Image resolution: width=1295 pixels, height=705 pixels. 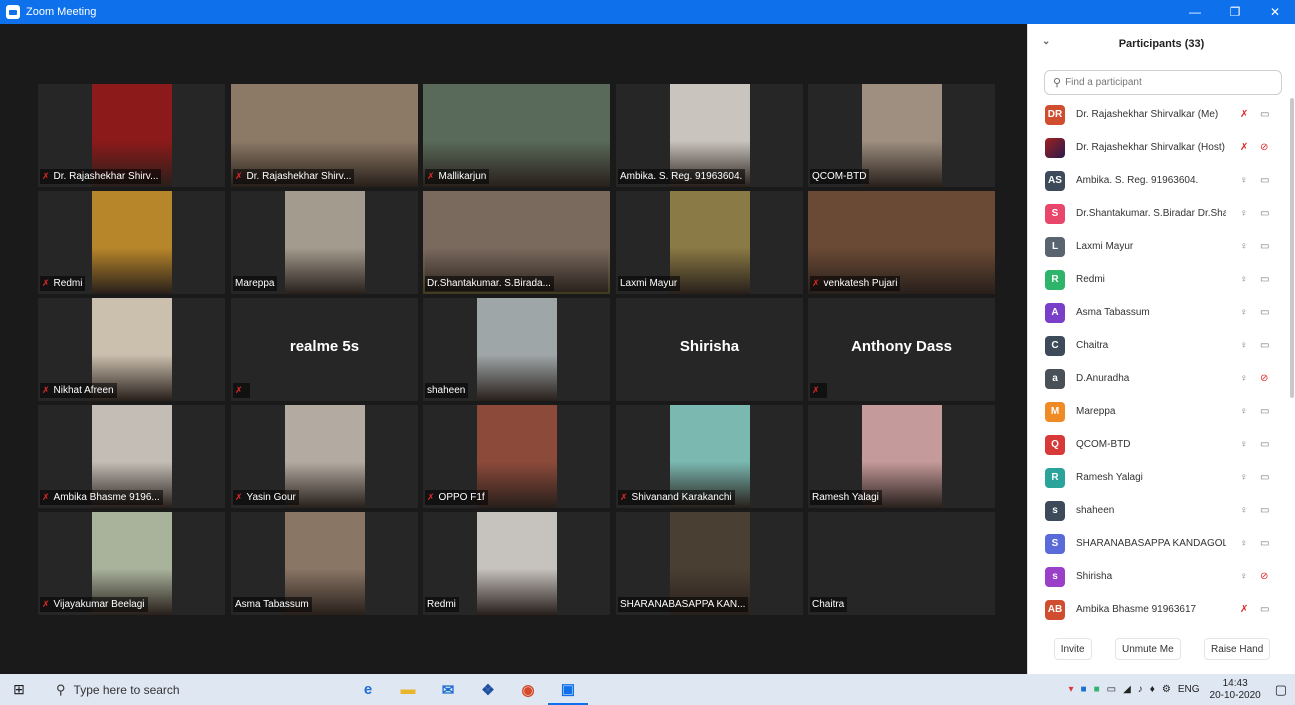 I want to click on tray-chevron-icon: ▾, so click(x=1071, y=689).